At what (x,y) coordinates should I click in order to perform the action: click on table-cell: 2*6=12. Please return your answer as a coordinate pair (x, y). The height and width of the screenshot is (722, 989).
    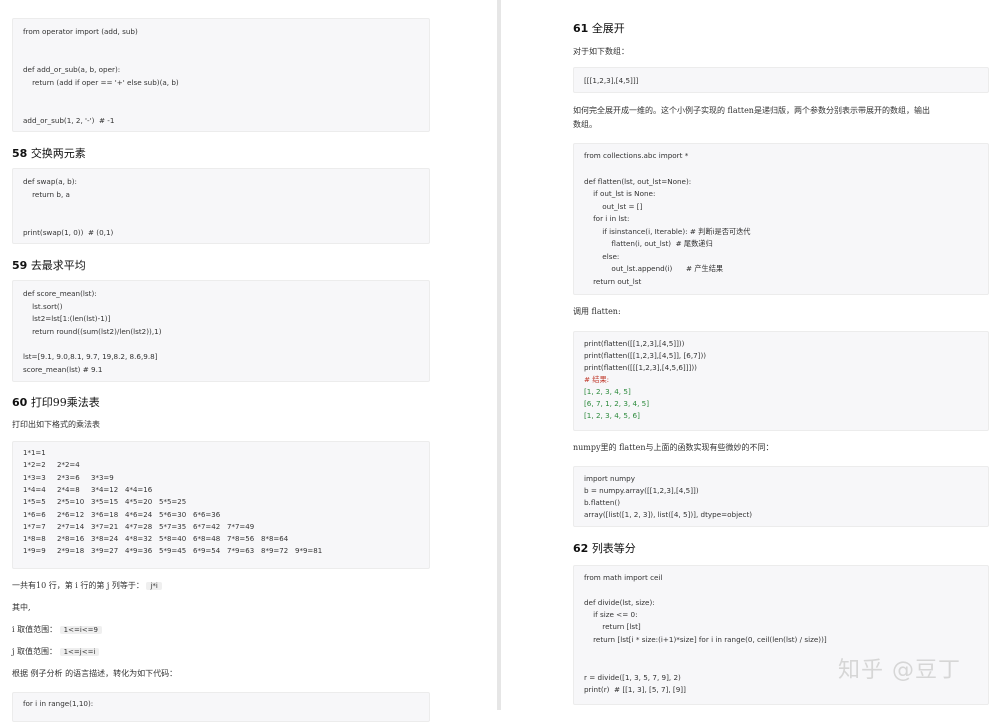
    Looking at the image, I should click on (71, 514).